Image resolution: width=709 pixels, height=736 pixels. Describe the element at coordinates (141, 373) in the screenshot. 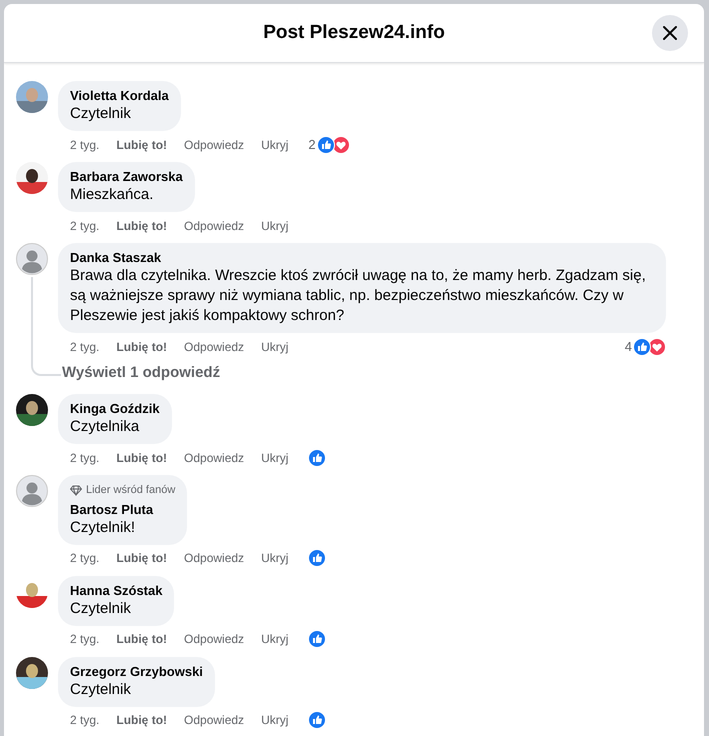

I see `view-replies-link: Wyświetl 1 odpowiedź` at that location.